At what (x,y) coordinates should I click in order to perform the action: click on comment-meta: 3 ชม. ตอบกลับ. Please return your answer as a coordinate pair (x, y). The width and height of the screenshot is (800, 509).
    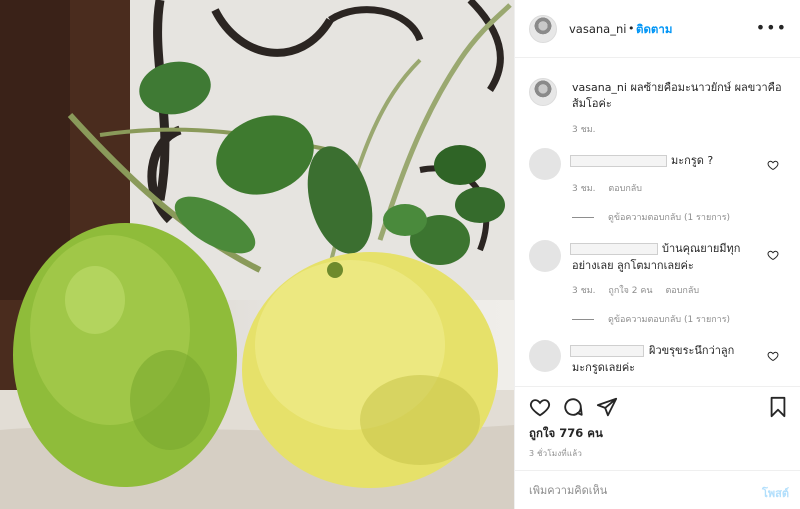
    Looking at the image, I should click on (612, 188).